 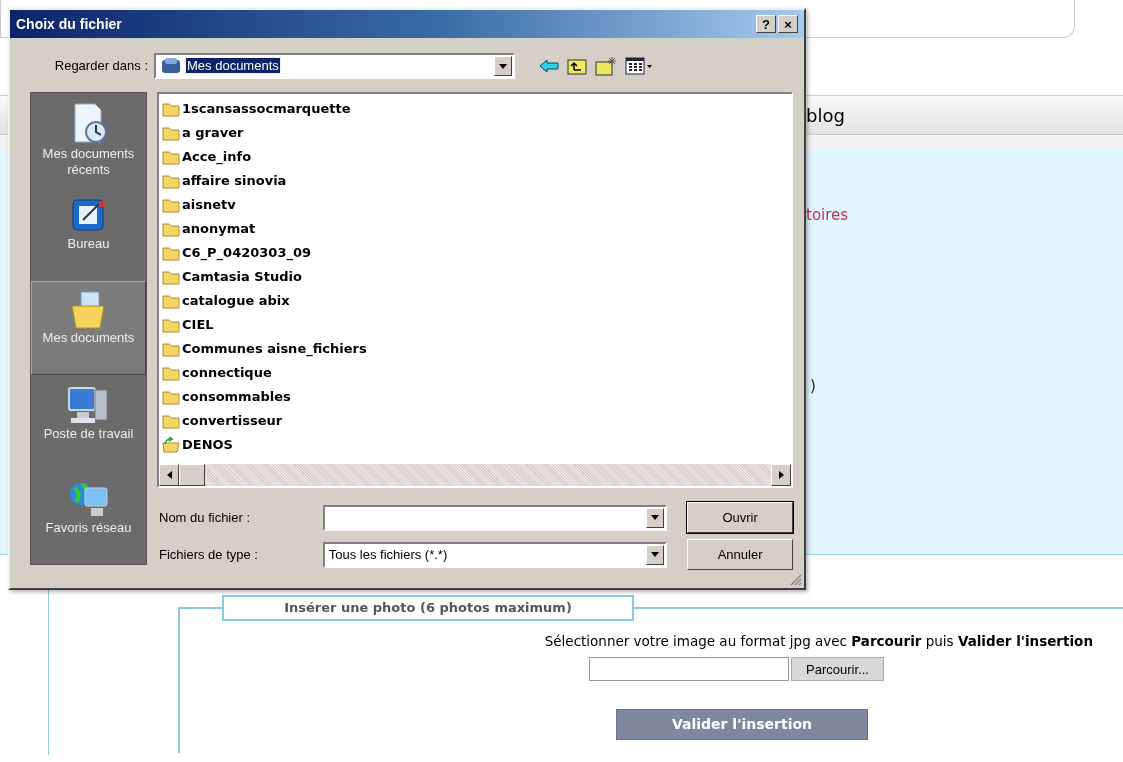 I want to click on file-list-item: consommables, so click(x=236, y=397).